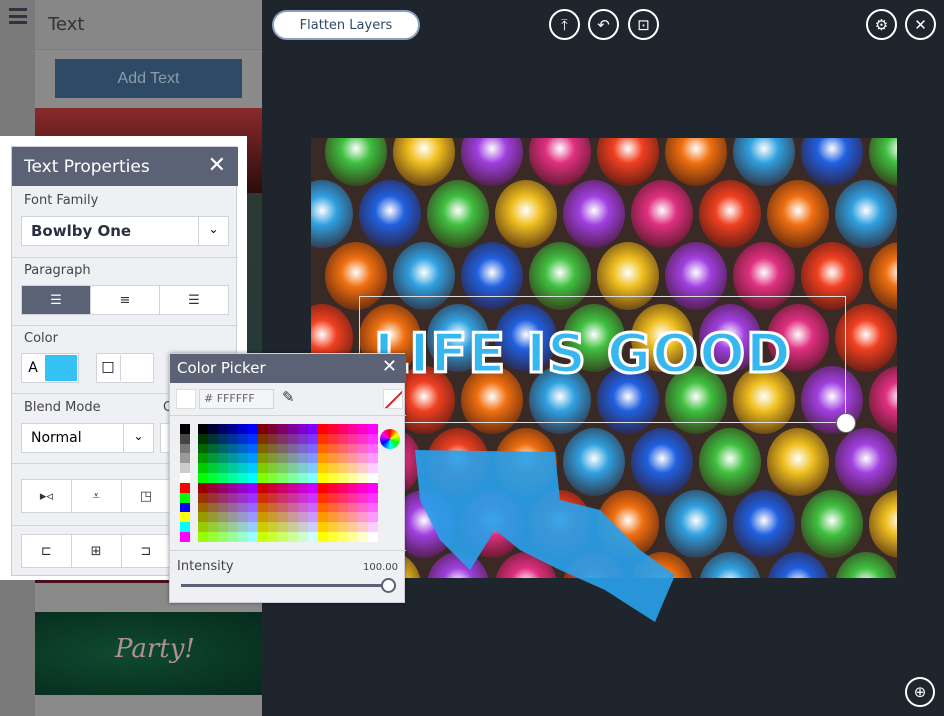 The height and width of the screenshot is (716, 944). What do you see at coordinates (389, 366) in the screenshot?
I see `close-icon: ✕` at bounding box center [389, 366].